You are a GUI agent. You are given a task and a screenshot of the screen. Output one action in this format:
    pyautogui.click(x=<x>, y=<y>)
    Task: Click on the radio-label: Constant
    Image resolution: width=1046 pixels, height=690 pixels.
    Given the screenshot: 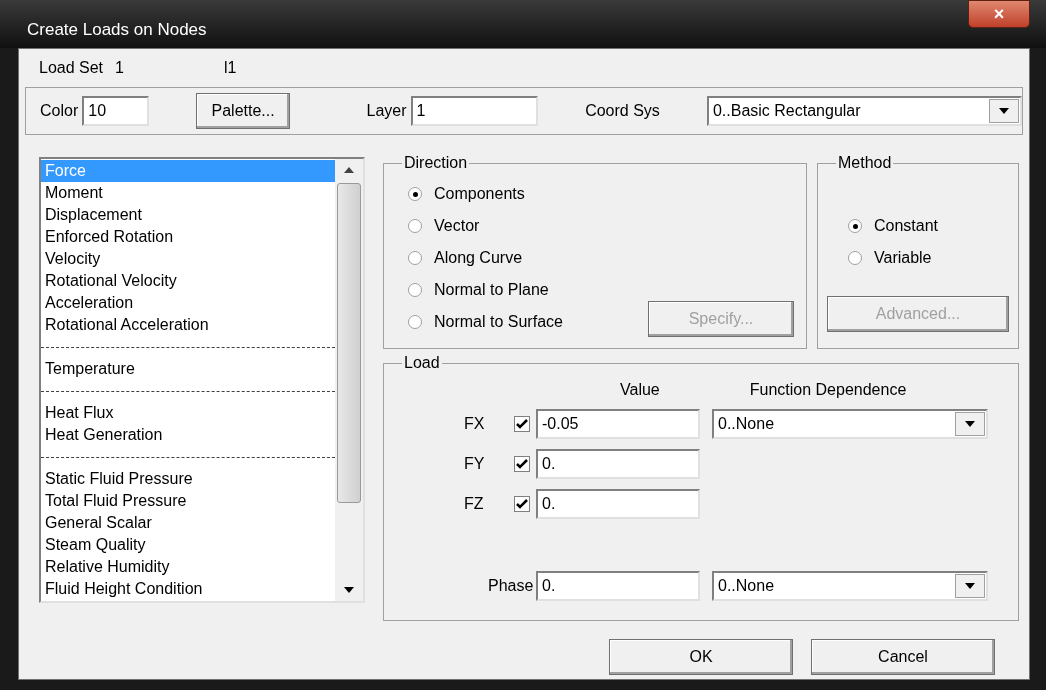 What is the action you would take?
    pyautogui.click(x=906, y=226)
    